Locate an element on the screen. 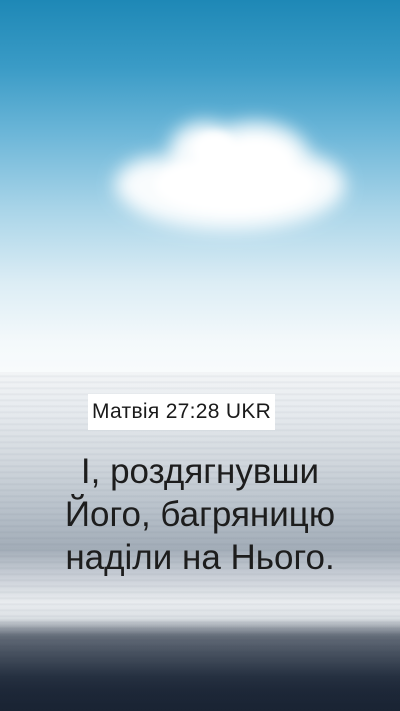  verse-reference: Матвія 27:28 UKR is located at coordinates (182, 412).